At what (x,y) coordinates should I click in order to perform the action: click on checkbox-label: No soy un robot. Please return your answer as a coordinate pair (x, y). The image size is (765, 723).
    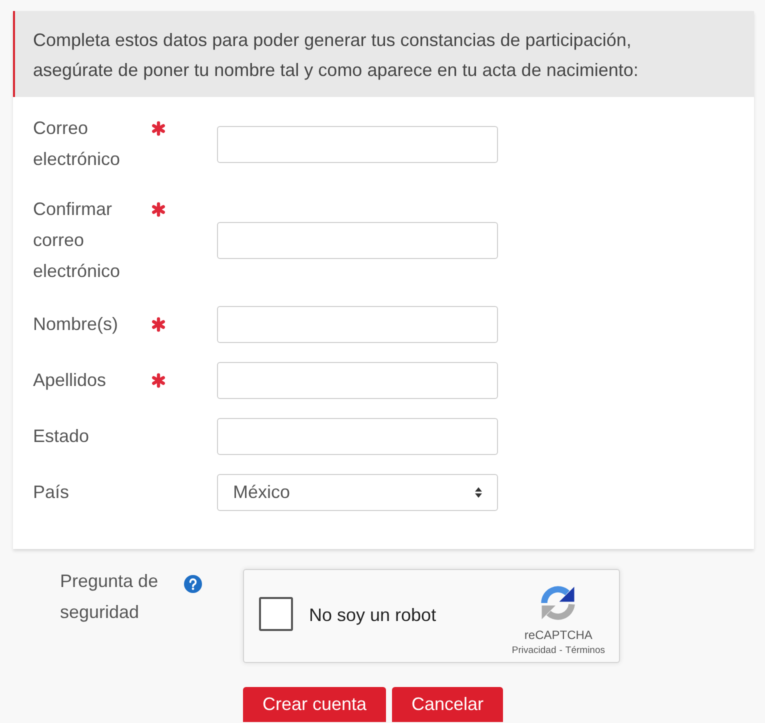
    Looking at the image, I should click on (372, 615).